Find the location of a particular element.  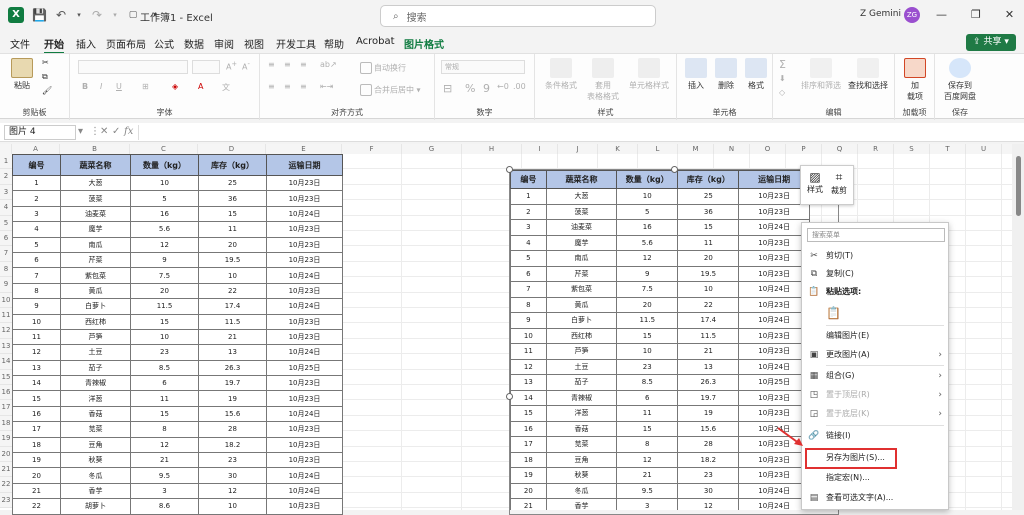

context-item-group: ▦ 组合(G) › is located at coordinates (876, 376).